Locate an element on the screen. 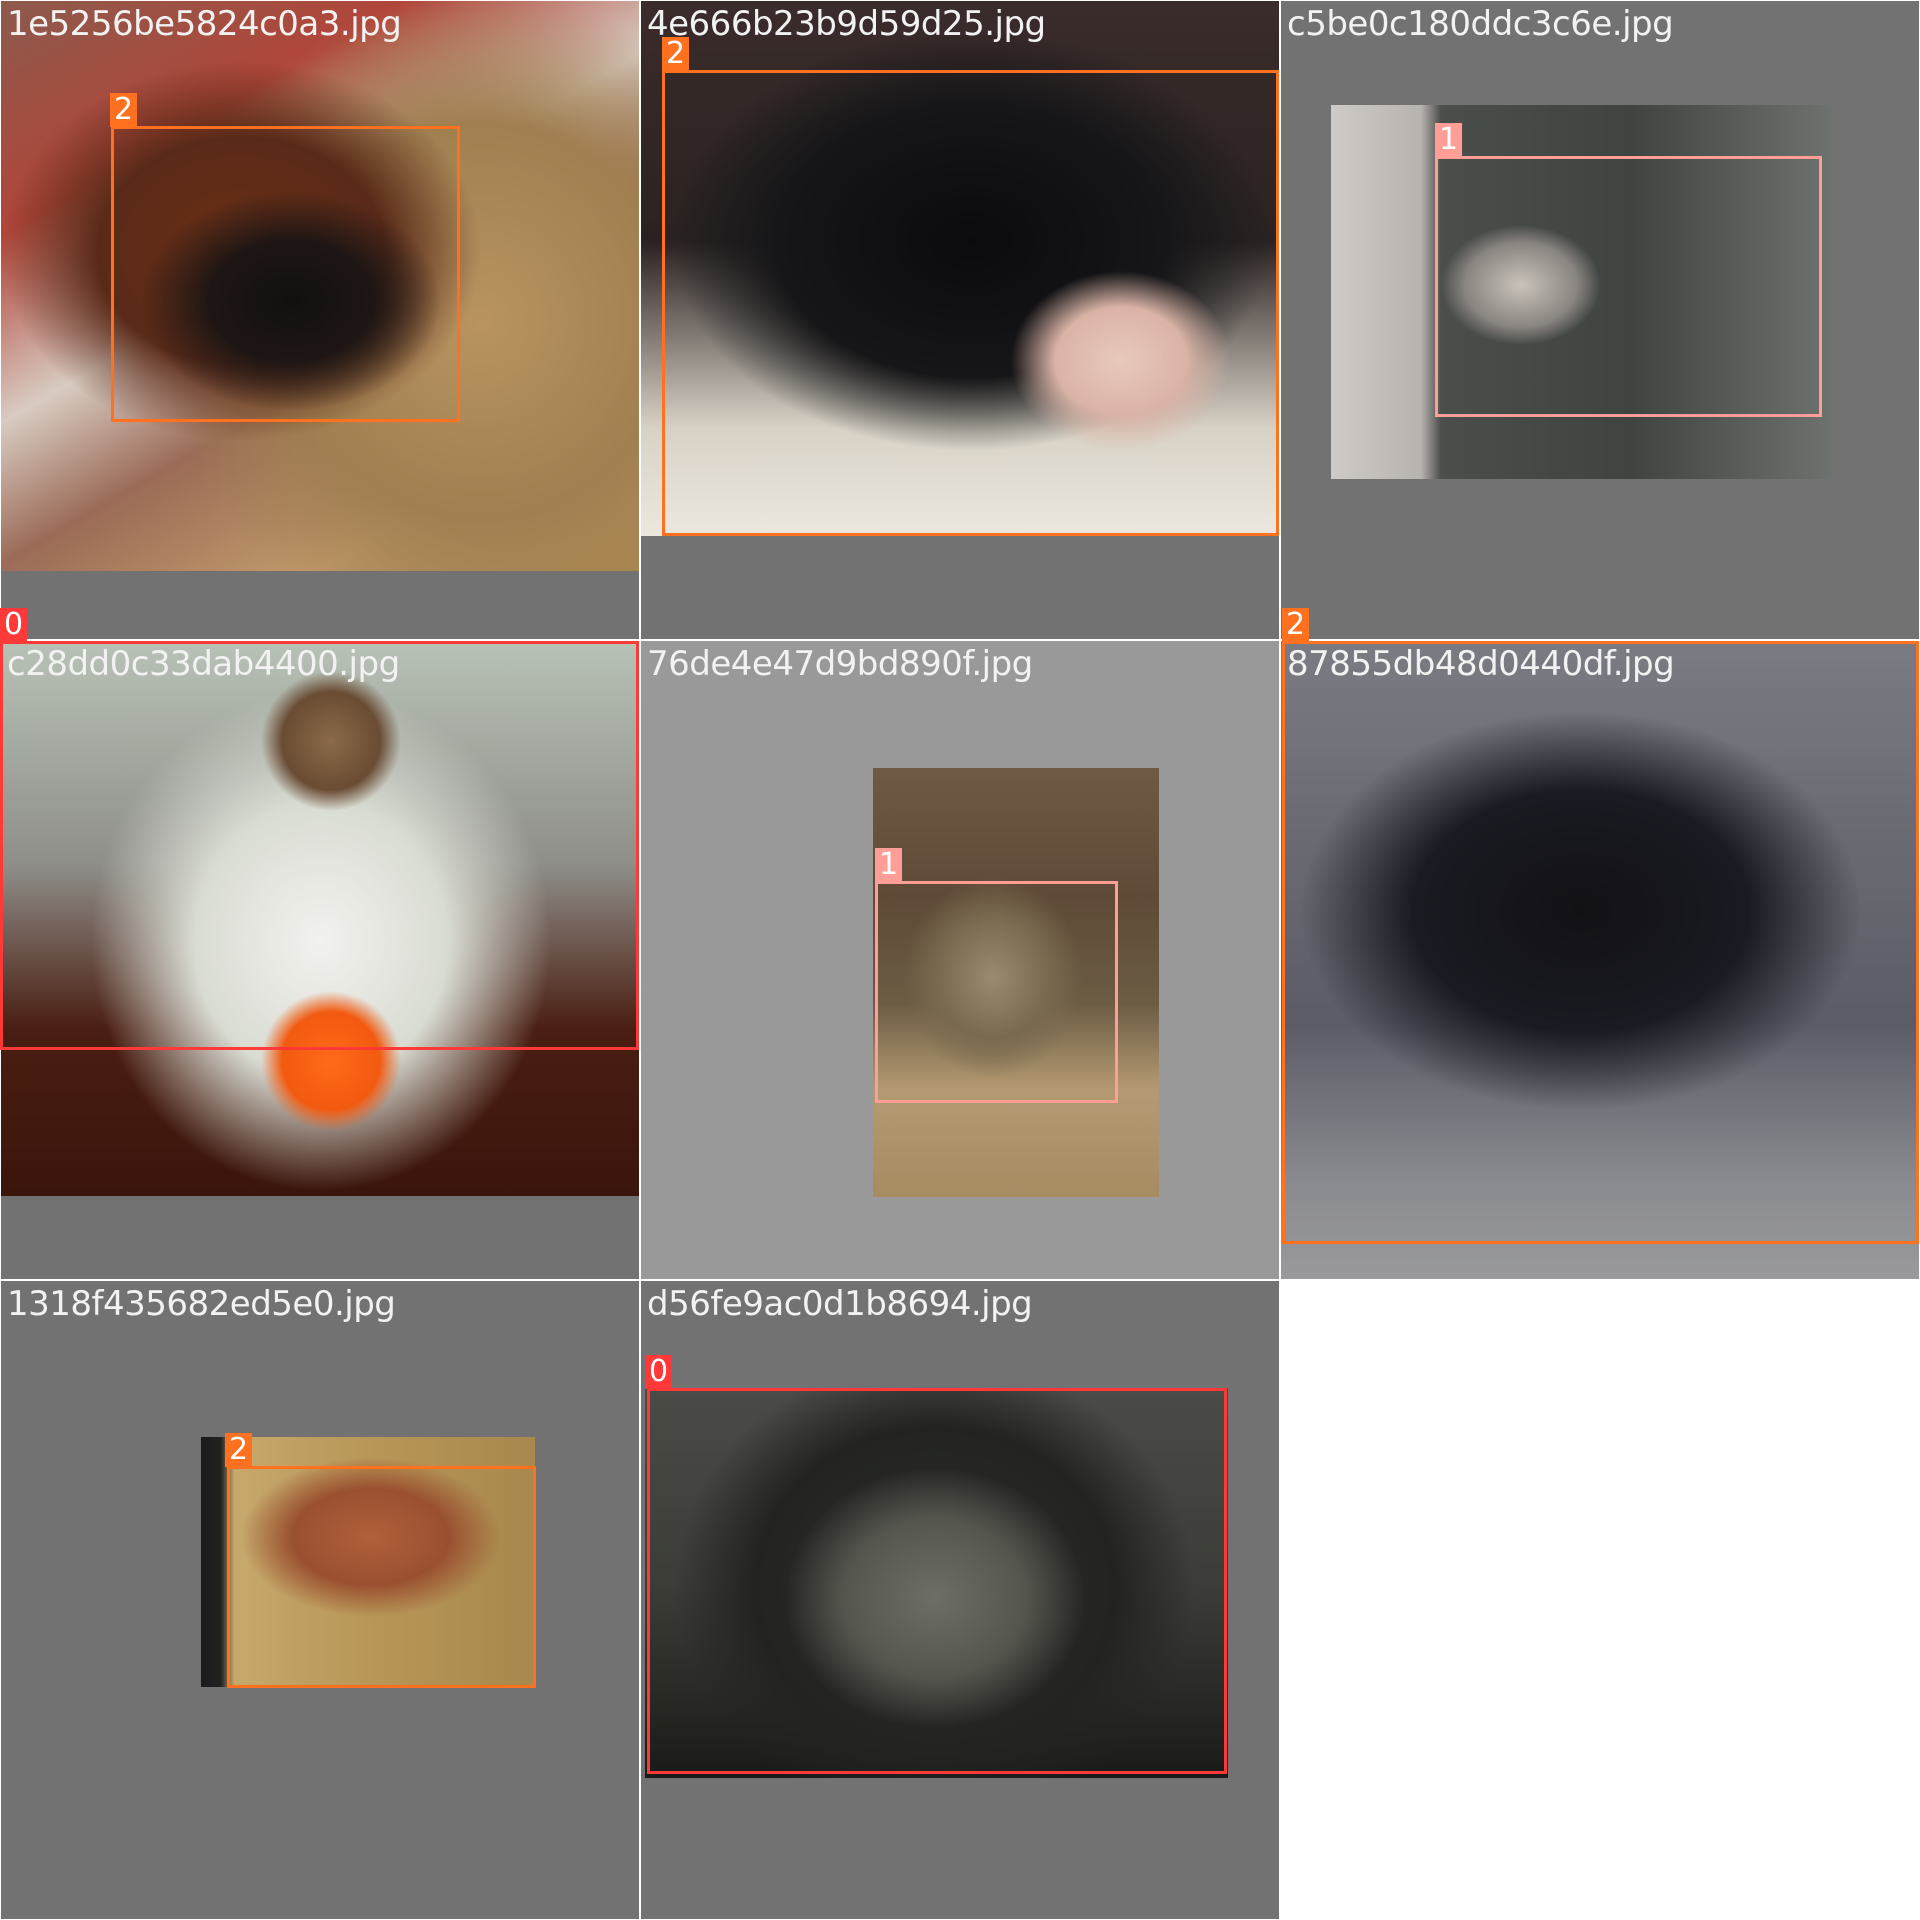  tile-8: d56fe9ac0d1b8694.jpg 0 is located at coordinates (960, 1600).